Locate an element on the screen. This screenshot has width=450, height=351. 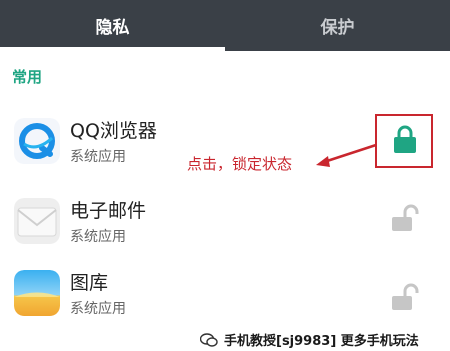
wechat-icon is located at coordinates (209, 339).